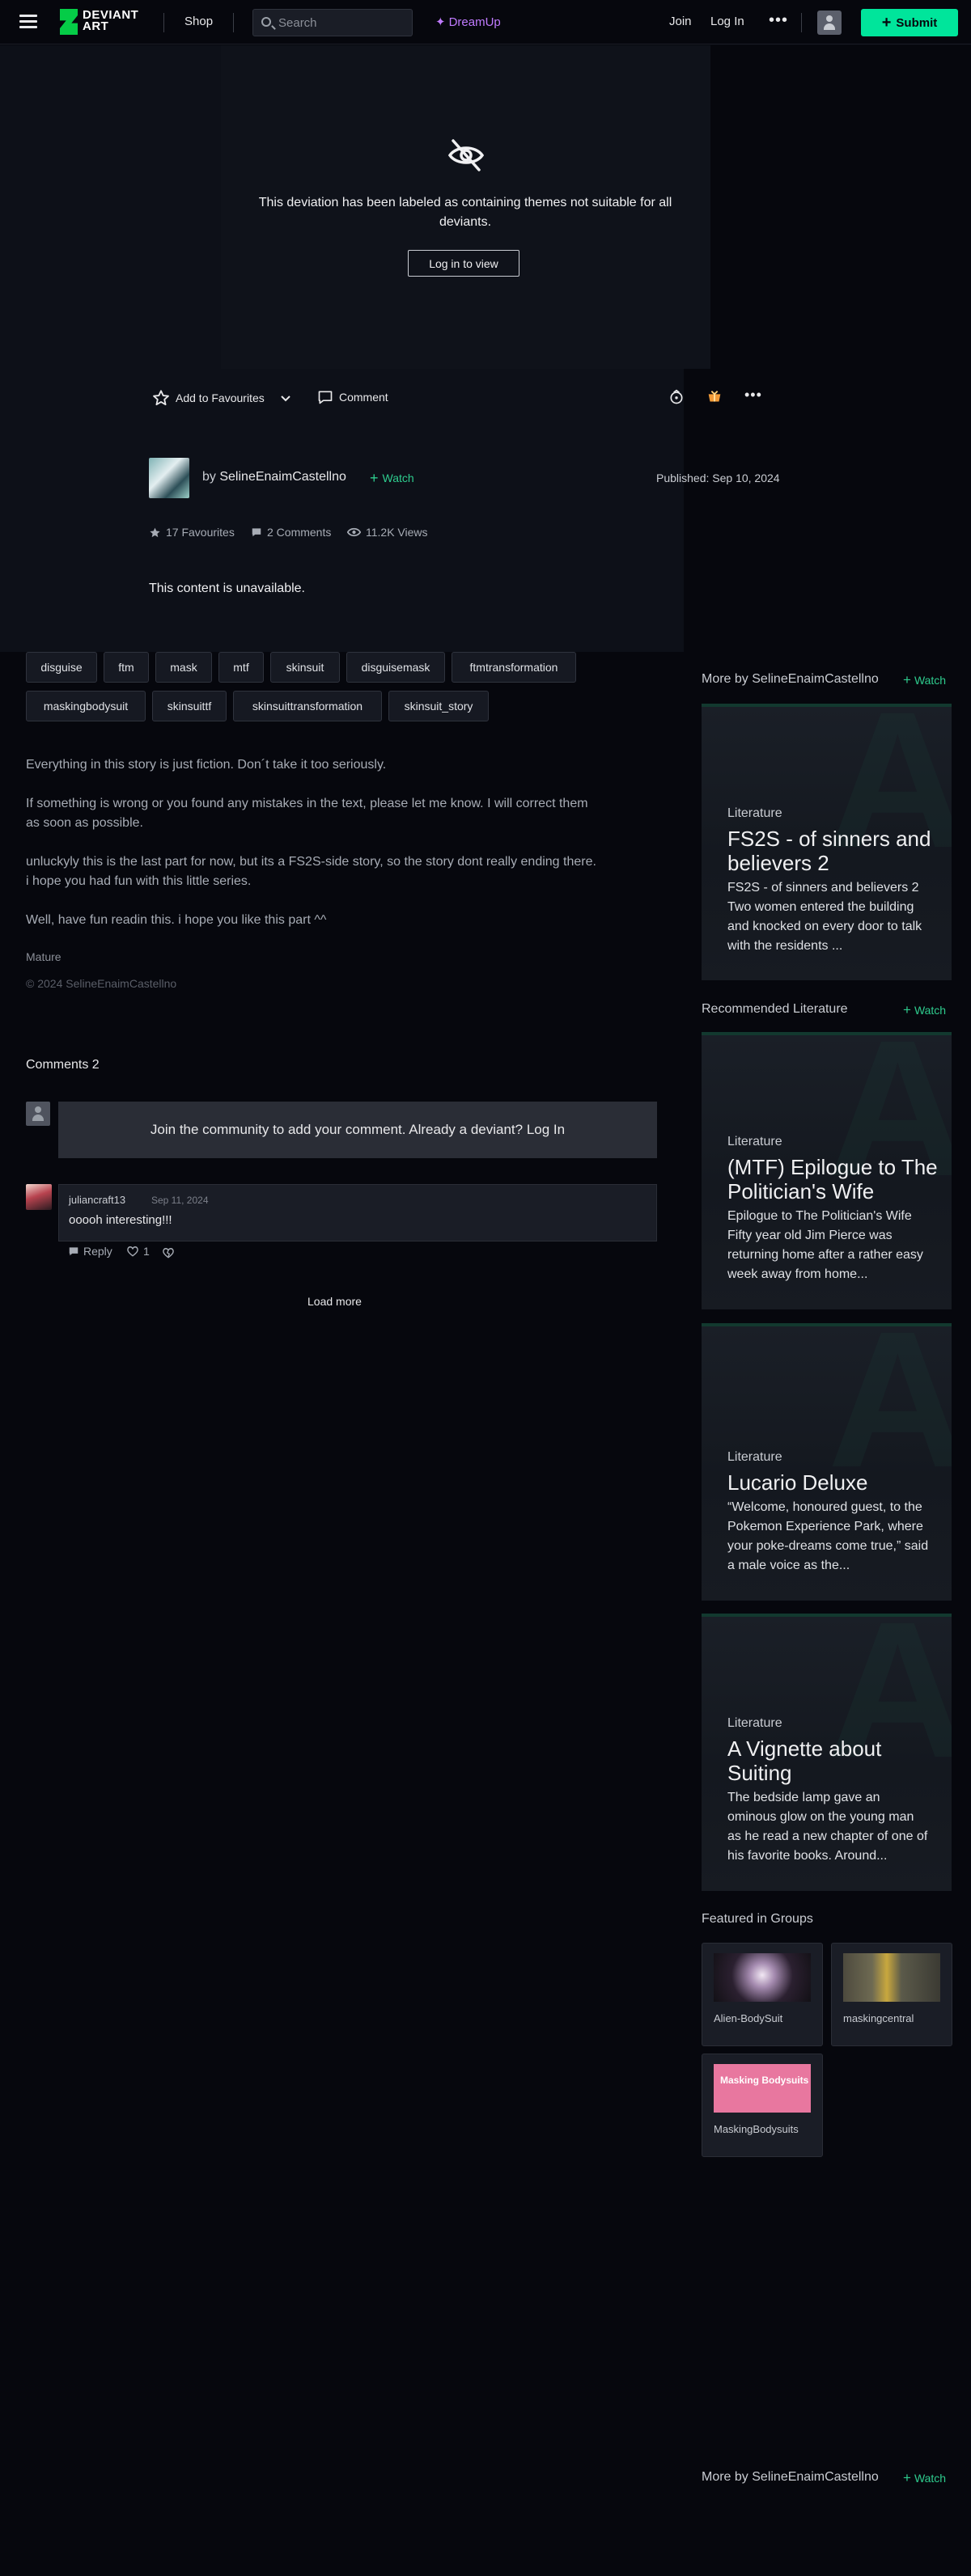 The width and height of the screenshot is (971, 2576). I want to click on comment-date: Sep 11, 2024, so click(180, 1200).